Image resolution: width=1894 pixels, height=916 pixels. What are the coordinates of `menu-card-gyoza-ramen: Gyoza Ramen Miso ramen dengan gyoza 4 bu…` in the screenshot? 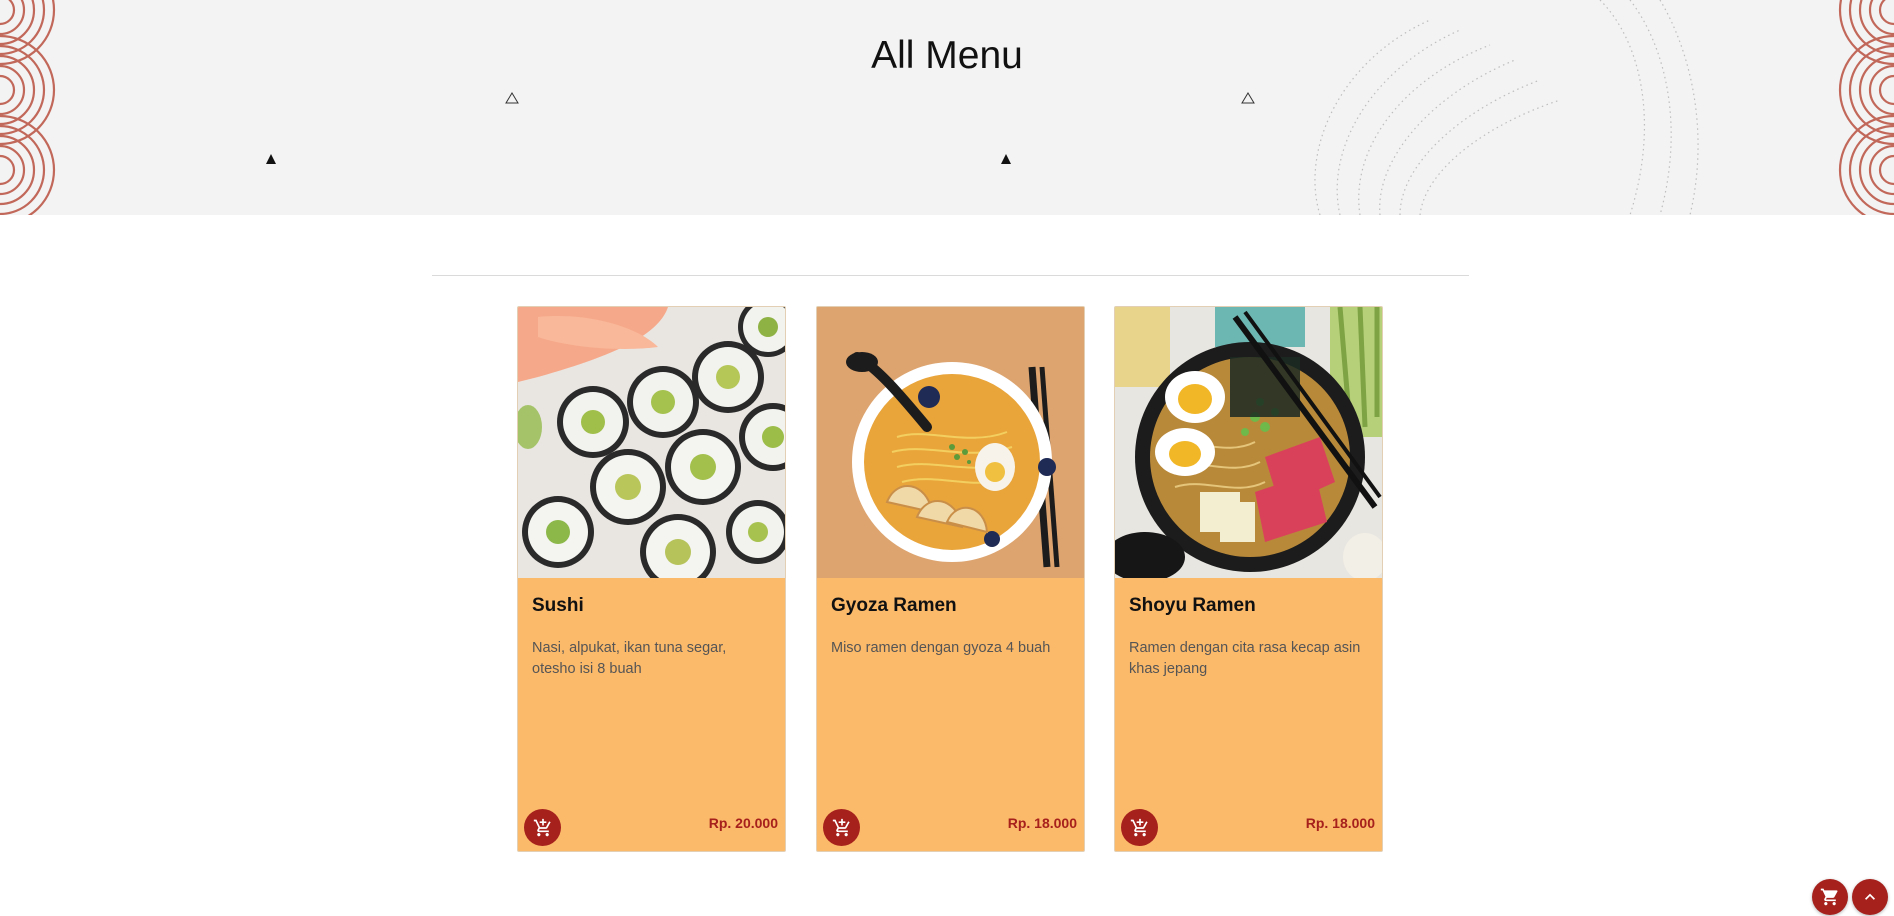 It's located at (950, 579).